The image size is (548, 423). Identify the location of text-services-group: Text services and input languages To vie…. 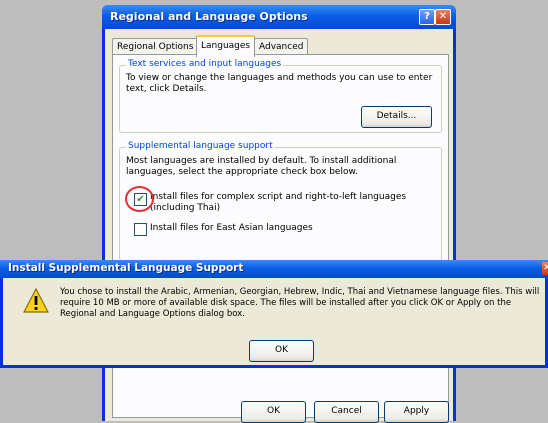
(280, 96).